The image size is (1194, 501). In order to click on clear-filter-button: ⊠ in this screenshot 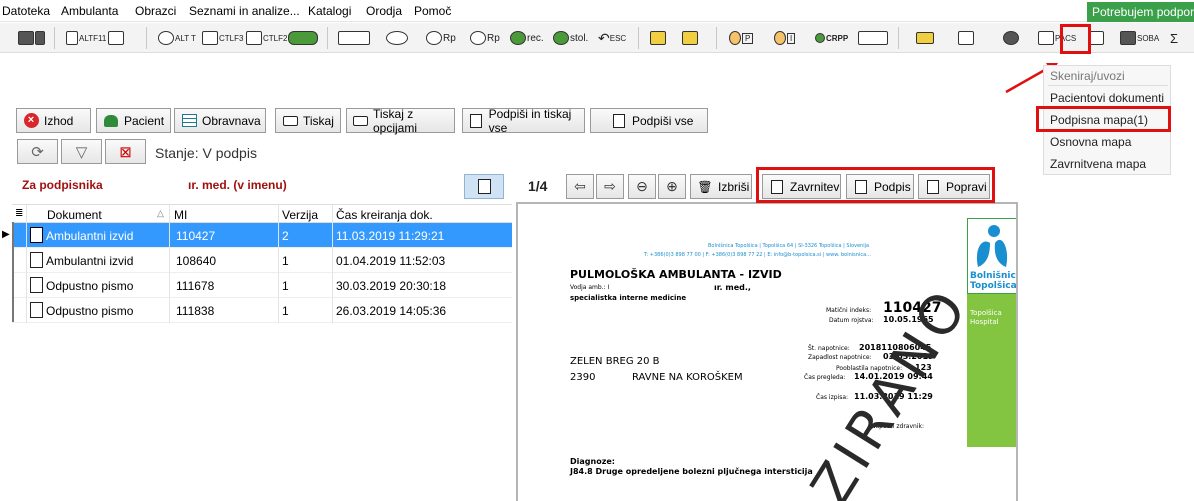, I will do `click(125, 151)`.